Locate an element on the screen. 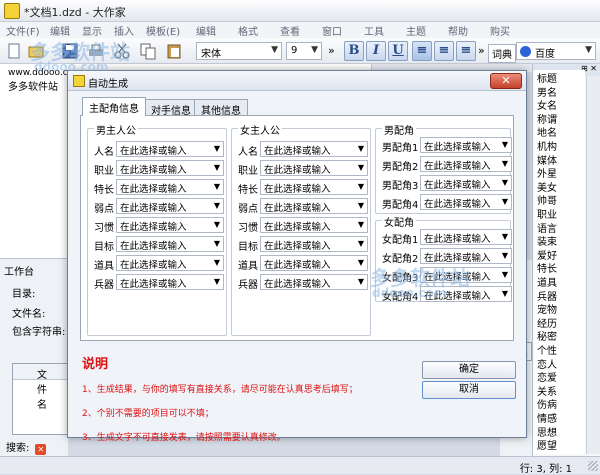 The height and width of the screenshot is (475, 600). align-center-icon: ≡ is located at coordinates (444, 51).